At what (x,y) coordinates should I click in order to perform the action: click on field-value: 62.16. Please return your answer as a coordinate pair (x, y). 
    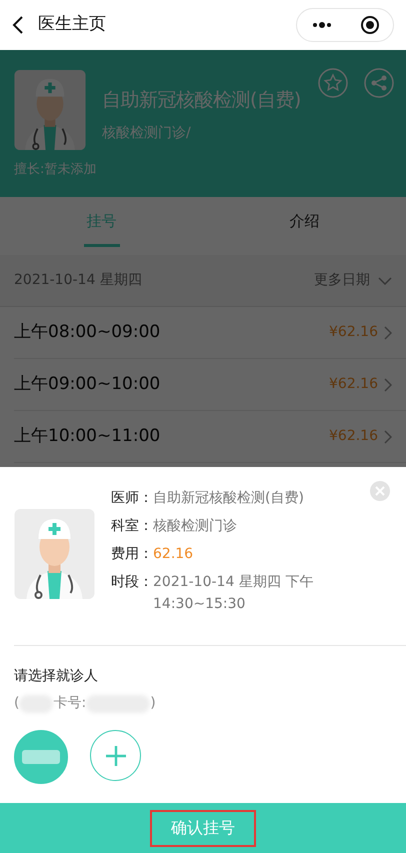
    Looking at the image, I should click on (173, 554).